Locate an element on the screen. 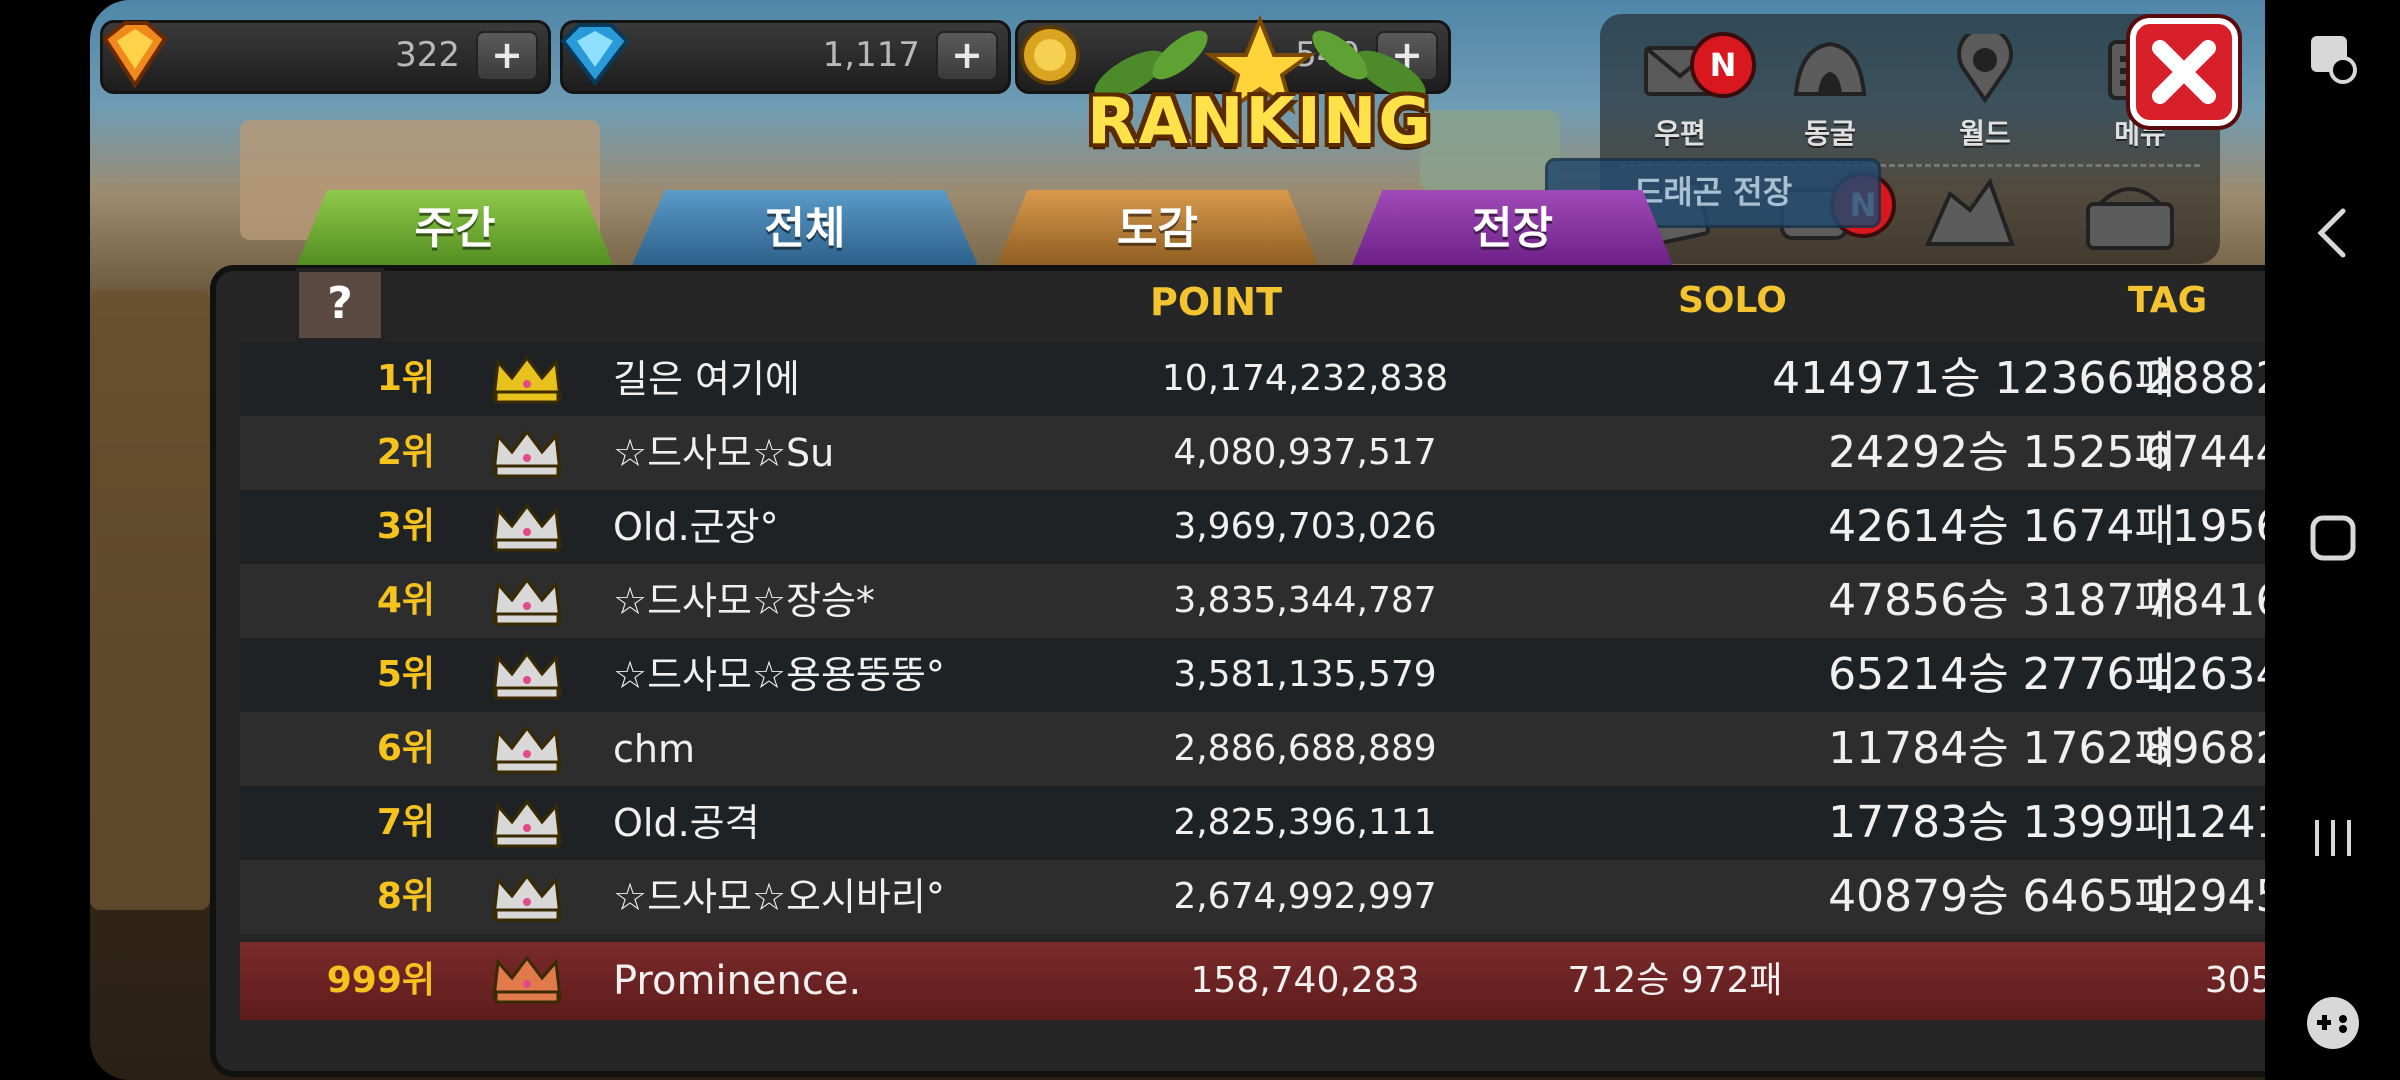 Image resolution: width=2400 pixels, height=1080 pixels. game-tools-button is located at coordinates (2332, 1022).